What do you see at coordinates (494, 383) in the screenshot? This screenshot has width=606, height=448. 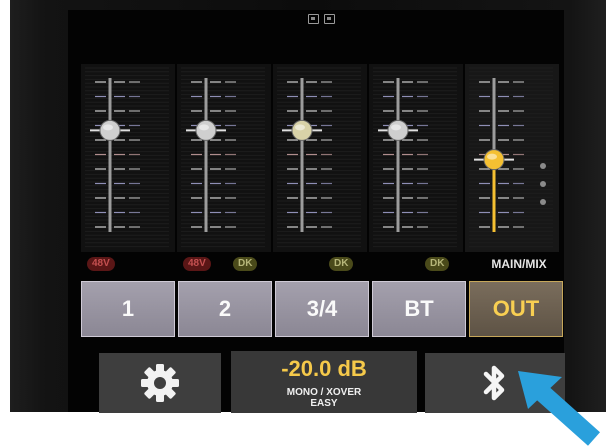 I see `bluetooth-icon` at bounding box center [494, 383].